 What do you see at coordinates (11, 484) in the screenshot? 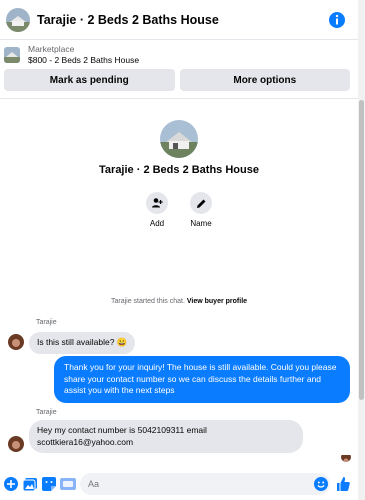
I see `plus-icon` at bounding box center [11, 484].